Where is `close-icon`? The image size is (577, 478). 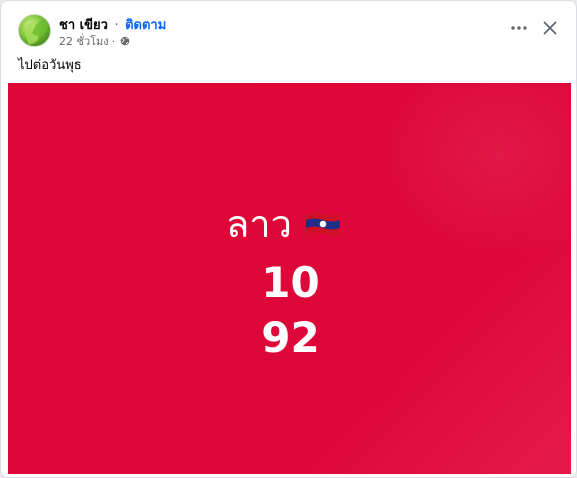
close-icon is located at coordinates (550, 28).